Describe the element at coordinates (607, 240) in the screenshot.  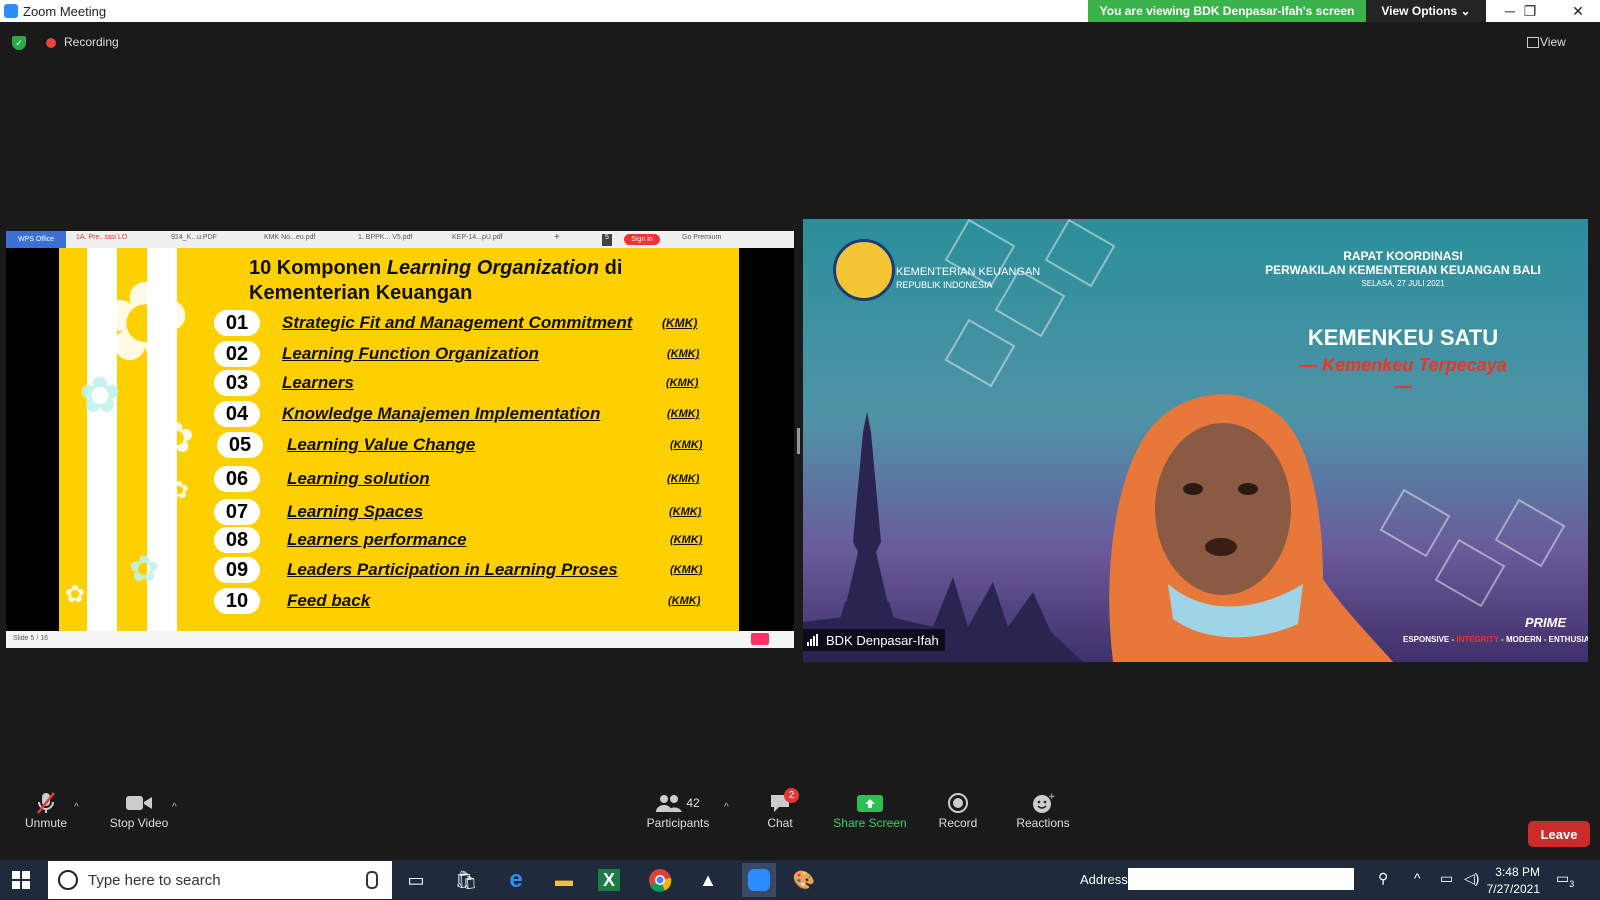
I see `wps-tab-count: 5` at that location.